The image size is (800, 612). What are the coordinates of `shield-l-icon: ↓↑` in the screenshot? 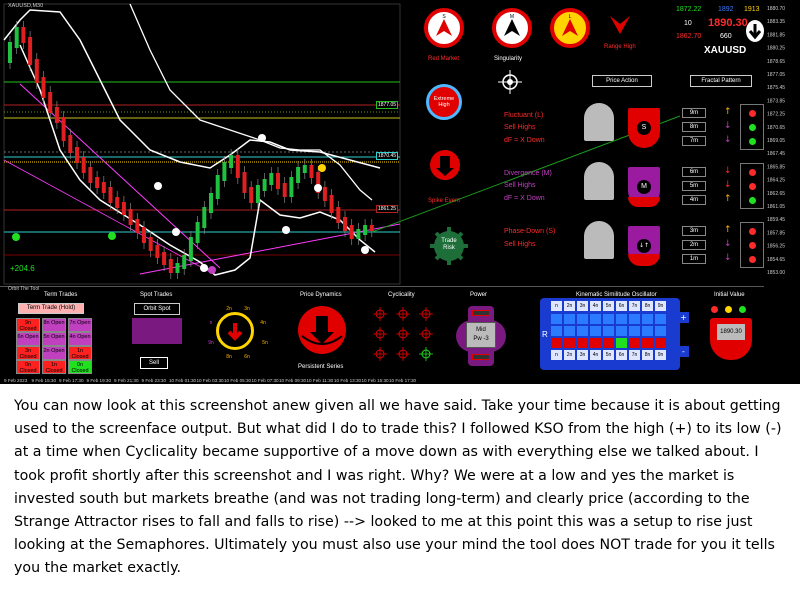 It's located at (644, 246).